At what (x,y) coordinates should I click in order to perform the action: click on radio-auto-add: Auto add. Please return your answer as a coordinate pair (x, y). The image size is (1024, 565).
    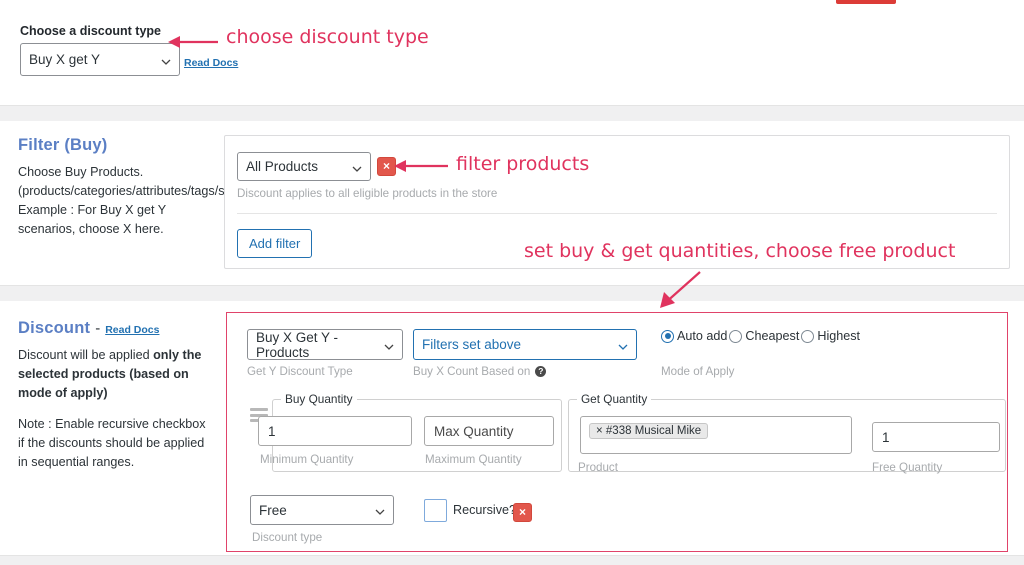
    Looking at the image, I should click on (695, 336).